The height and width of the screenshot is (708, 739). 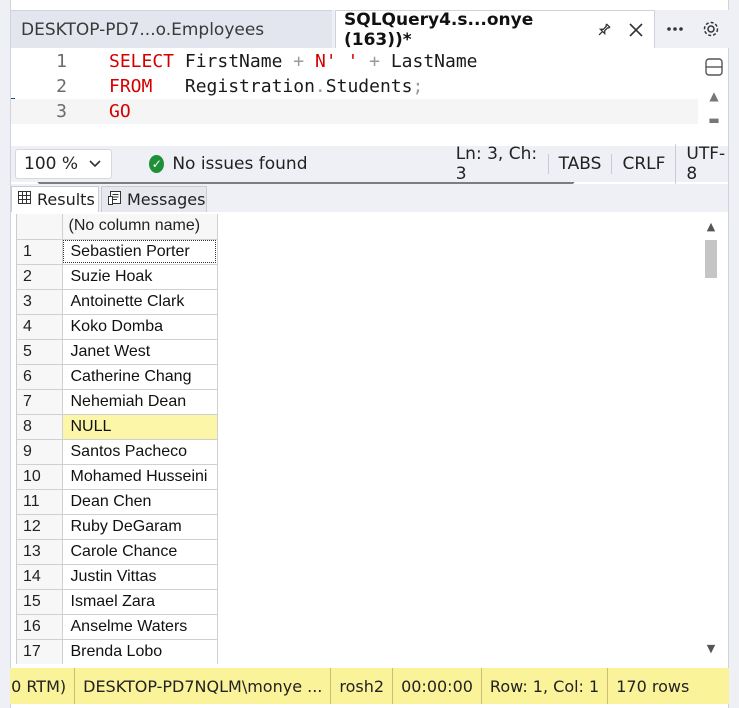 I want to click on table-cell: NULL, so click(x=140, y=427).